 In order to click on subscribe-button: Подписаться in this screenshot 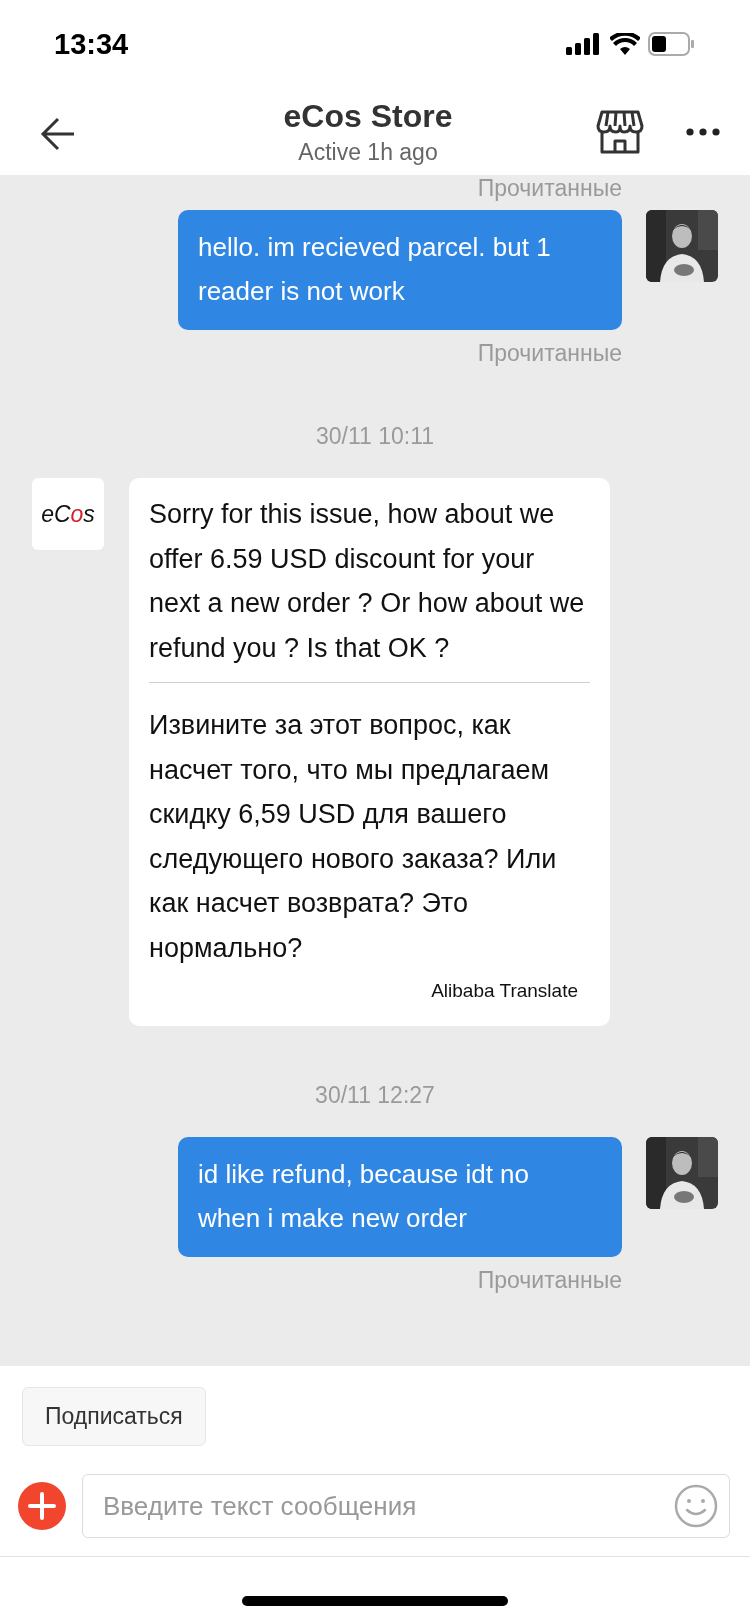, I will do `click(114, 1416)`.